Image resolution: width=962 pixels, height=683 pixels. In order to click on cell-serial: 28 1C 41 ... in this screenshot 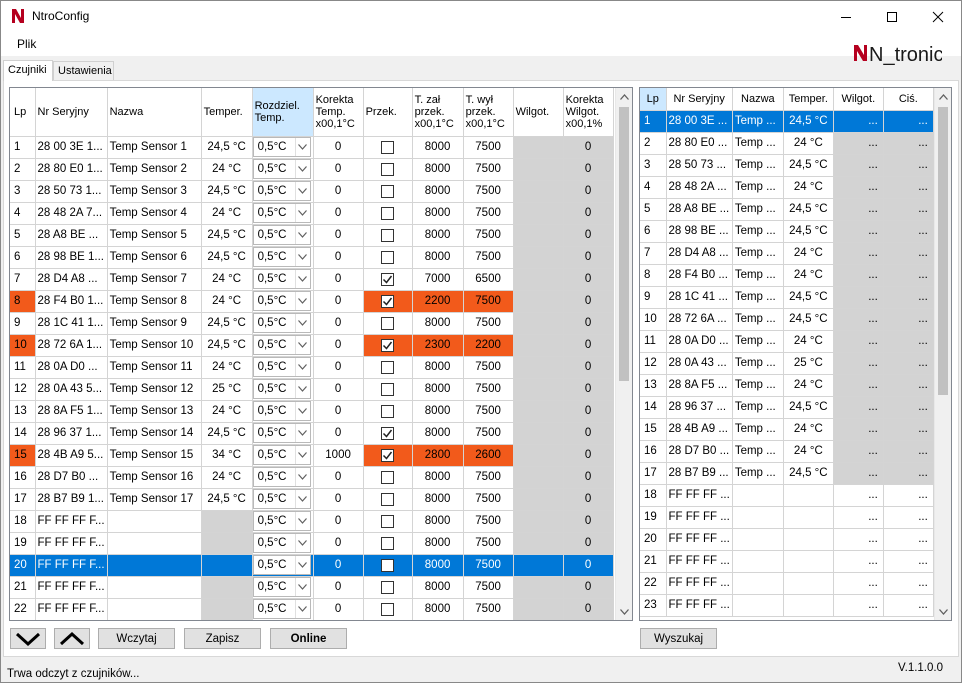, I will do `click(699, 297)`.